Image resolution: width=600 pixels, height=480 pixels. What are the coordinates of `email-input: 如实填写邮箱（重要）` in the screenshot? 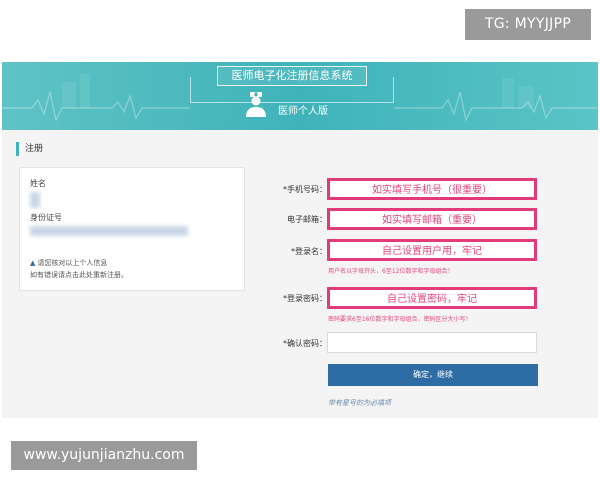 It's located at (432, 219).